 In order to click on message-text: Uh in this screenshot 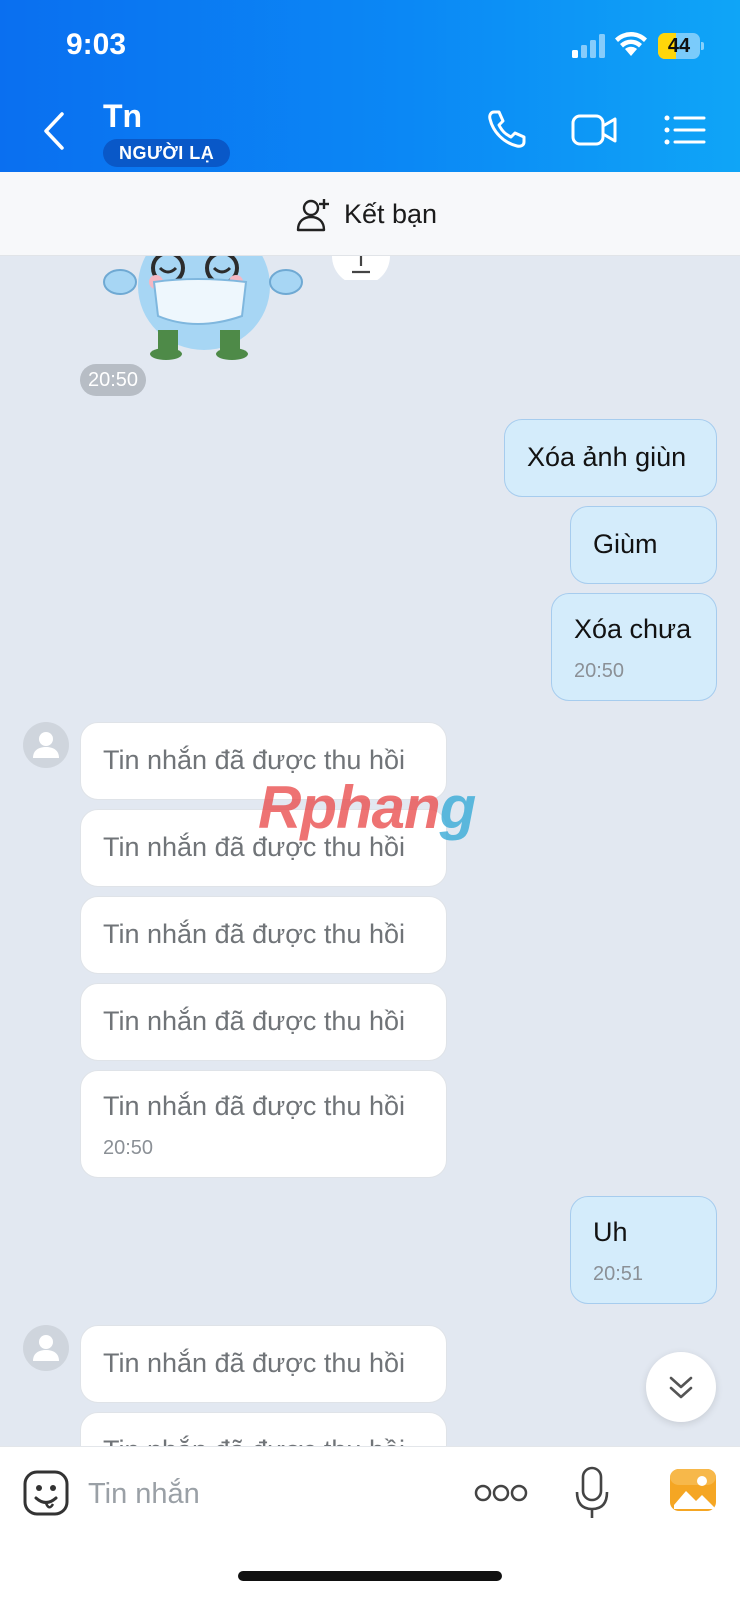, I will do `click(610, 1232)`.